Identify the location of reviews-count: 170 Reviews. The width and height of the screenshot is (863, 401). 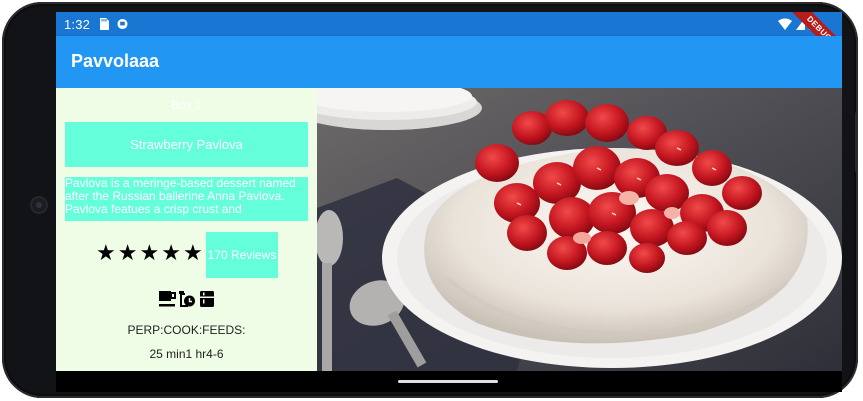
(242, 255).